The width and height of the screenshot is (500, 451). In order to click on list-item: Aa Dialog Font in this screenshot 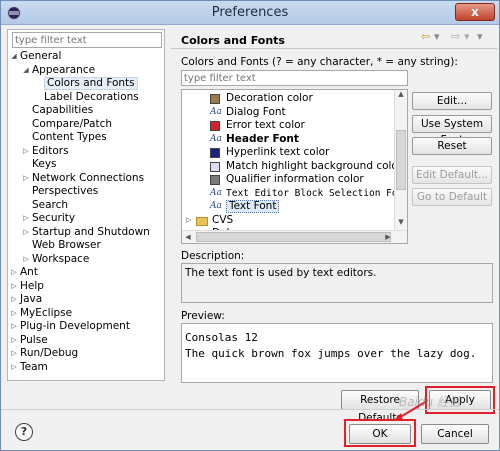, I will do `click(288, 113)`.